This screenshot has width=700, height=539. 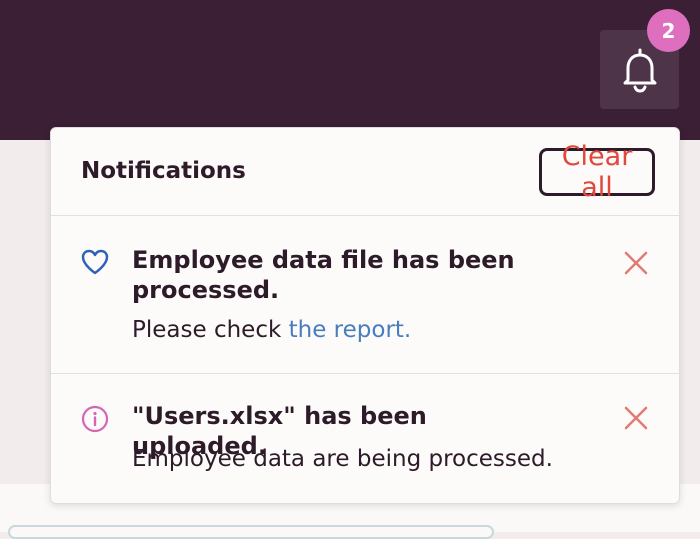 I want to click on clear-all-button: Clear all, so click(x=597, y=172).